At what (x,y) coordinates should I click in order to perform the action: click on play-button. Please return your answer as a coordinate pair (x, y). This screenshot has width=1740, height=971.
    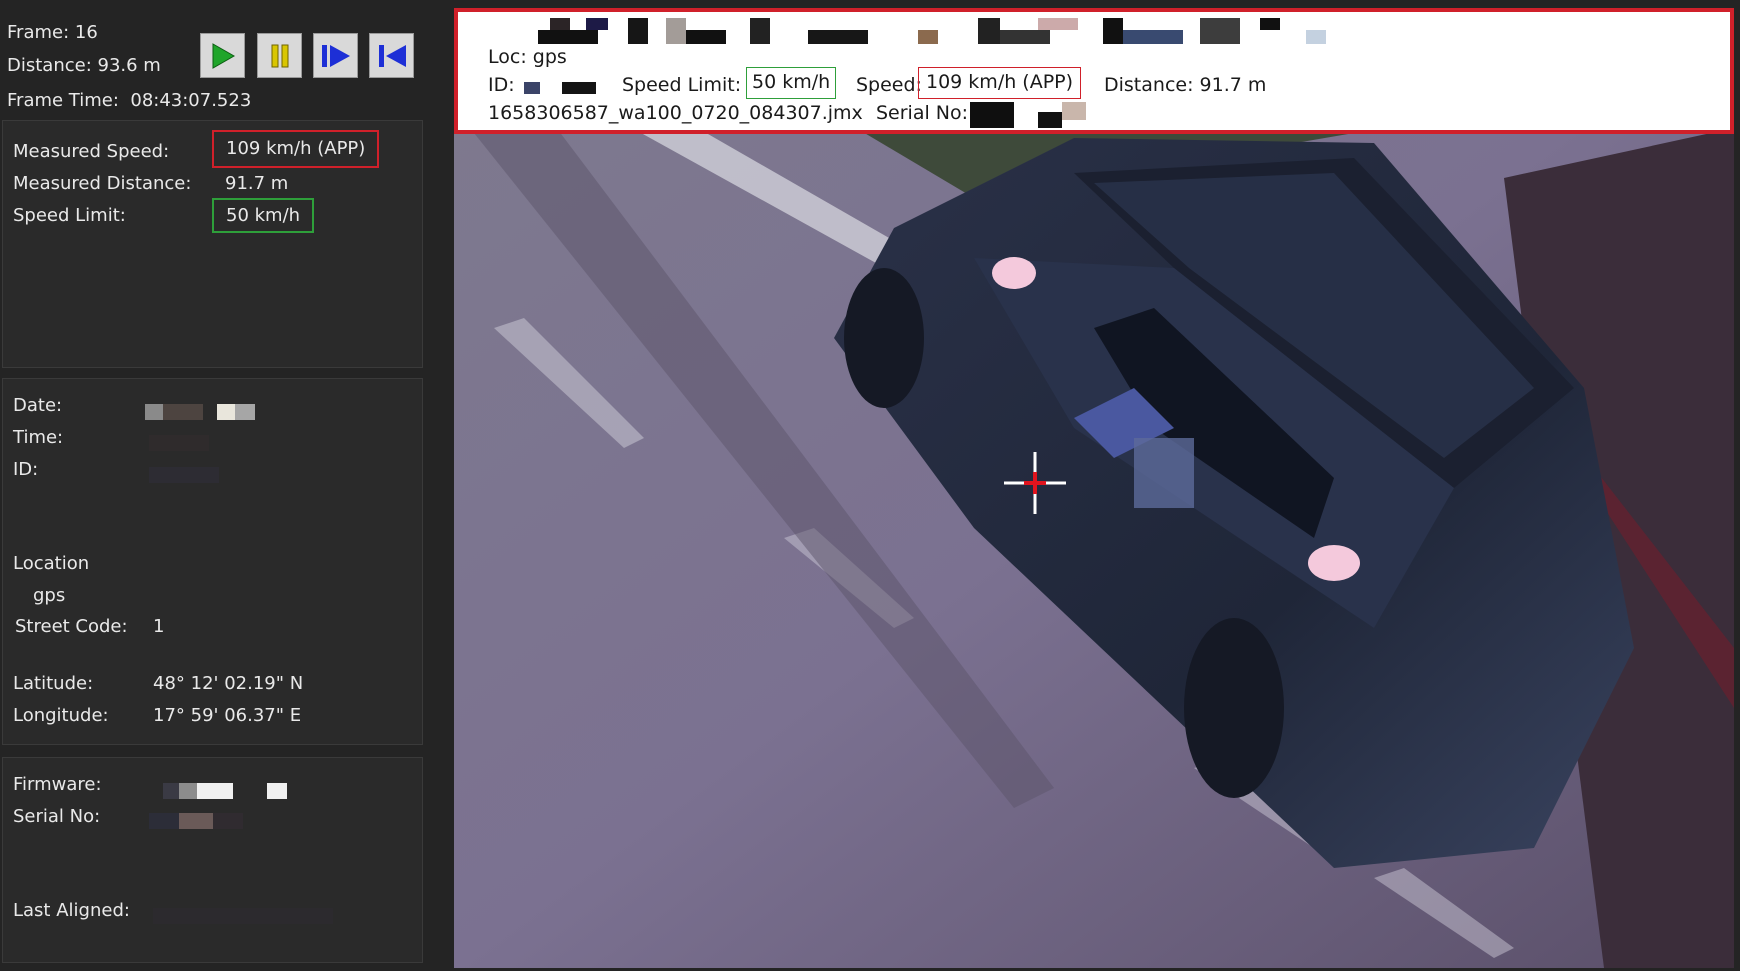
    Looking at the image, I should click on (222, 55).